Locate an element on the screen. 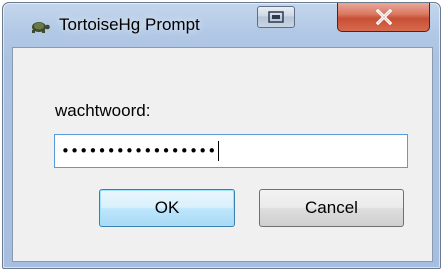  close-button is located at coordinates (383, 17).